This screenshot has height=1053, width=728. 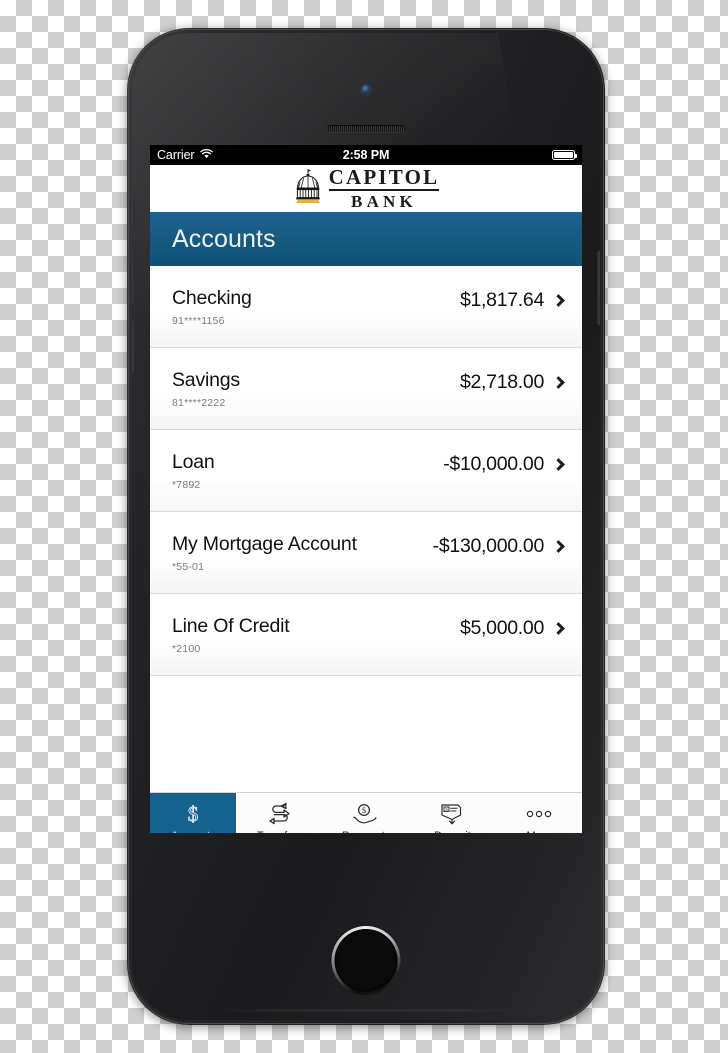 What do you see at coordinates (186, 648) in the screenshot?
I see `account-number: *2100` at bounding box center [186, 648].